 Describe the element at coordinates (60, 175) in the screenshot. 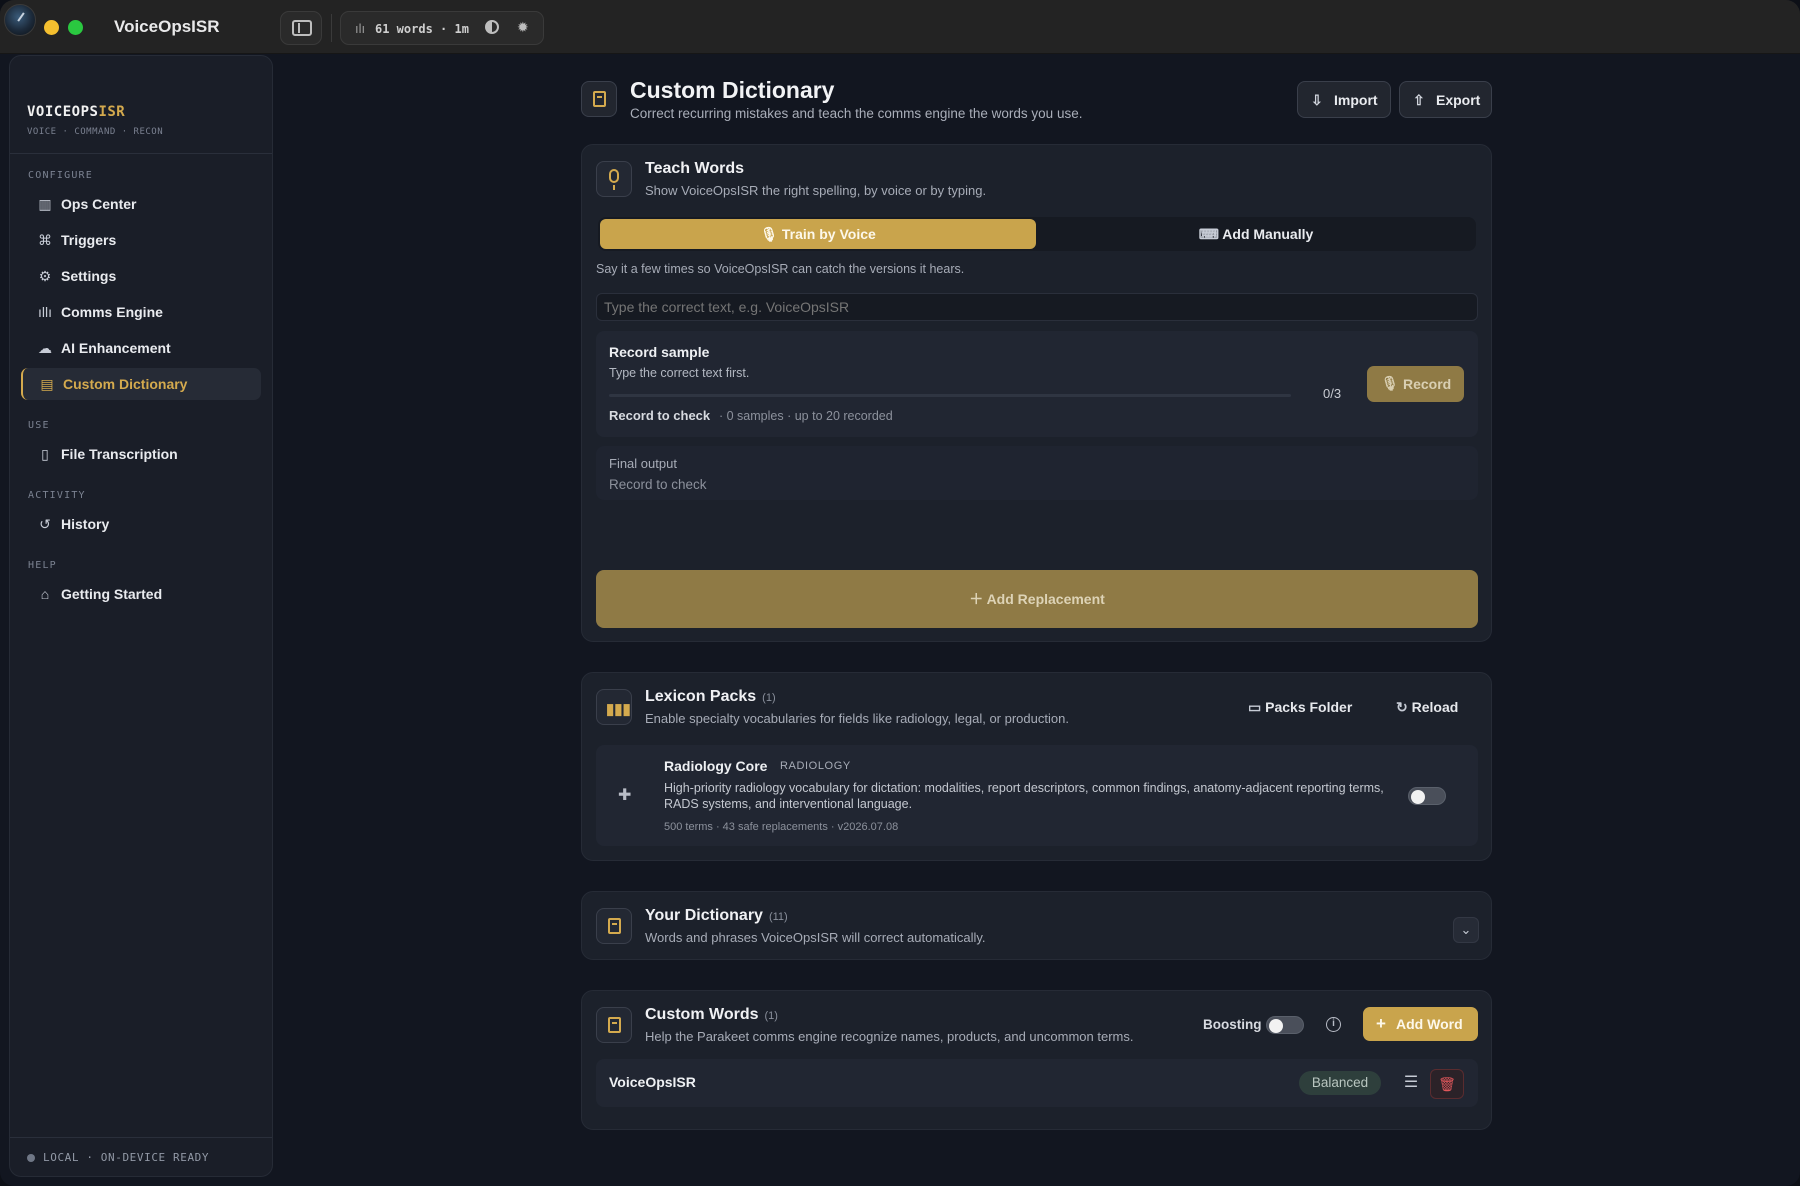

I see `section-configure: CONFIGURE` at that location.